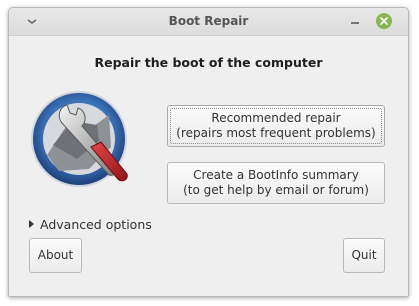 The height and width of the screenshot is (306, 419). Describe the element at coordinates (96, 224) in the screenshot. I see `advanced-options-label: Advanced options` at that location.